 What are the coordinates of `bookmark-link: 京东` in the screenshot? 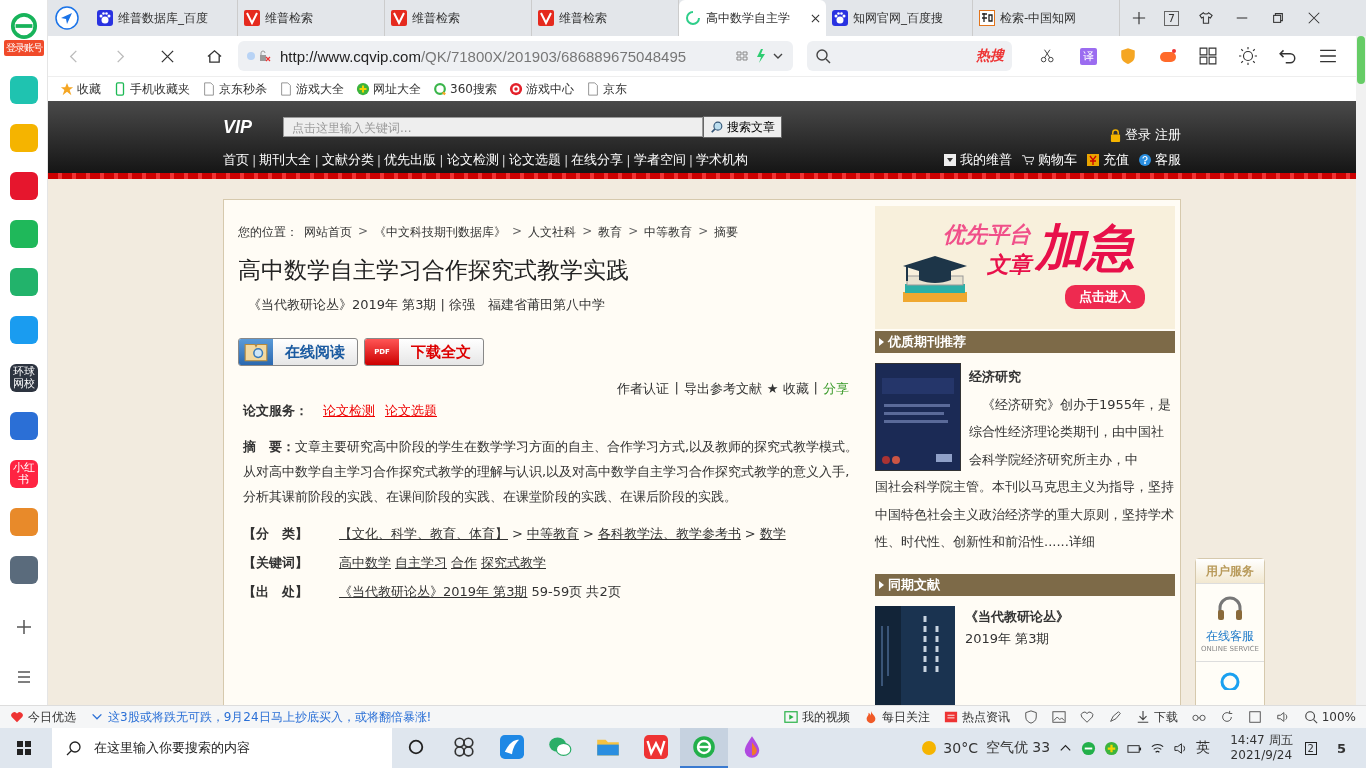 It's located at (606, 89).